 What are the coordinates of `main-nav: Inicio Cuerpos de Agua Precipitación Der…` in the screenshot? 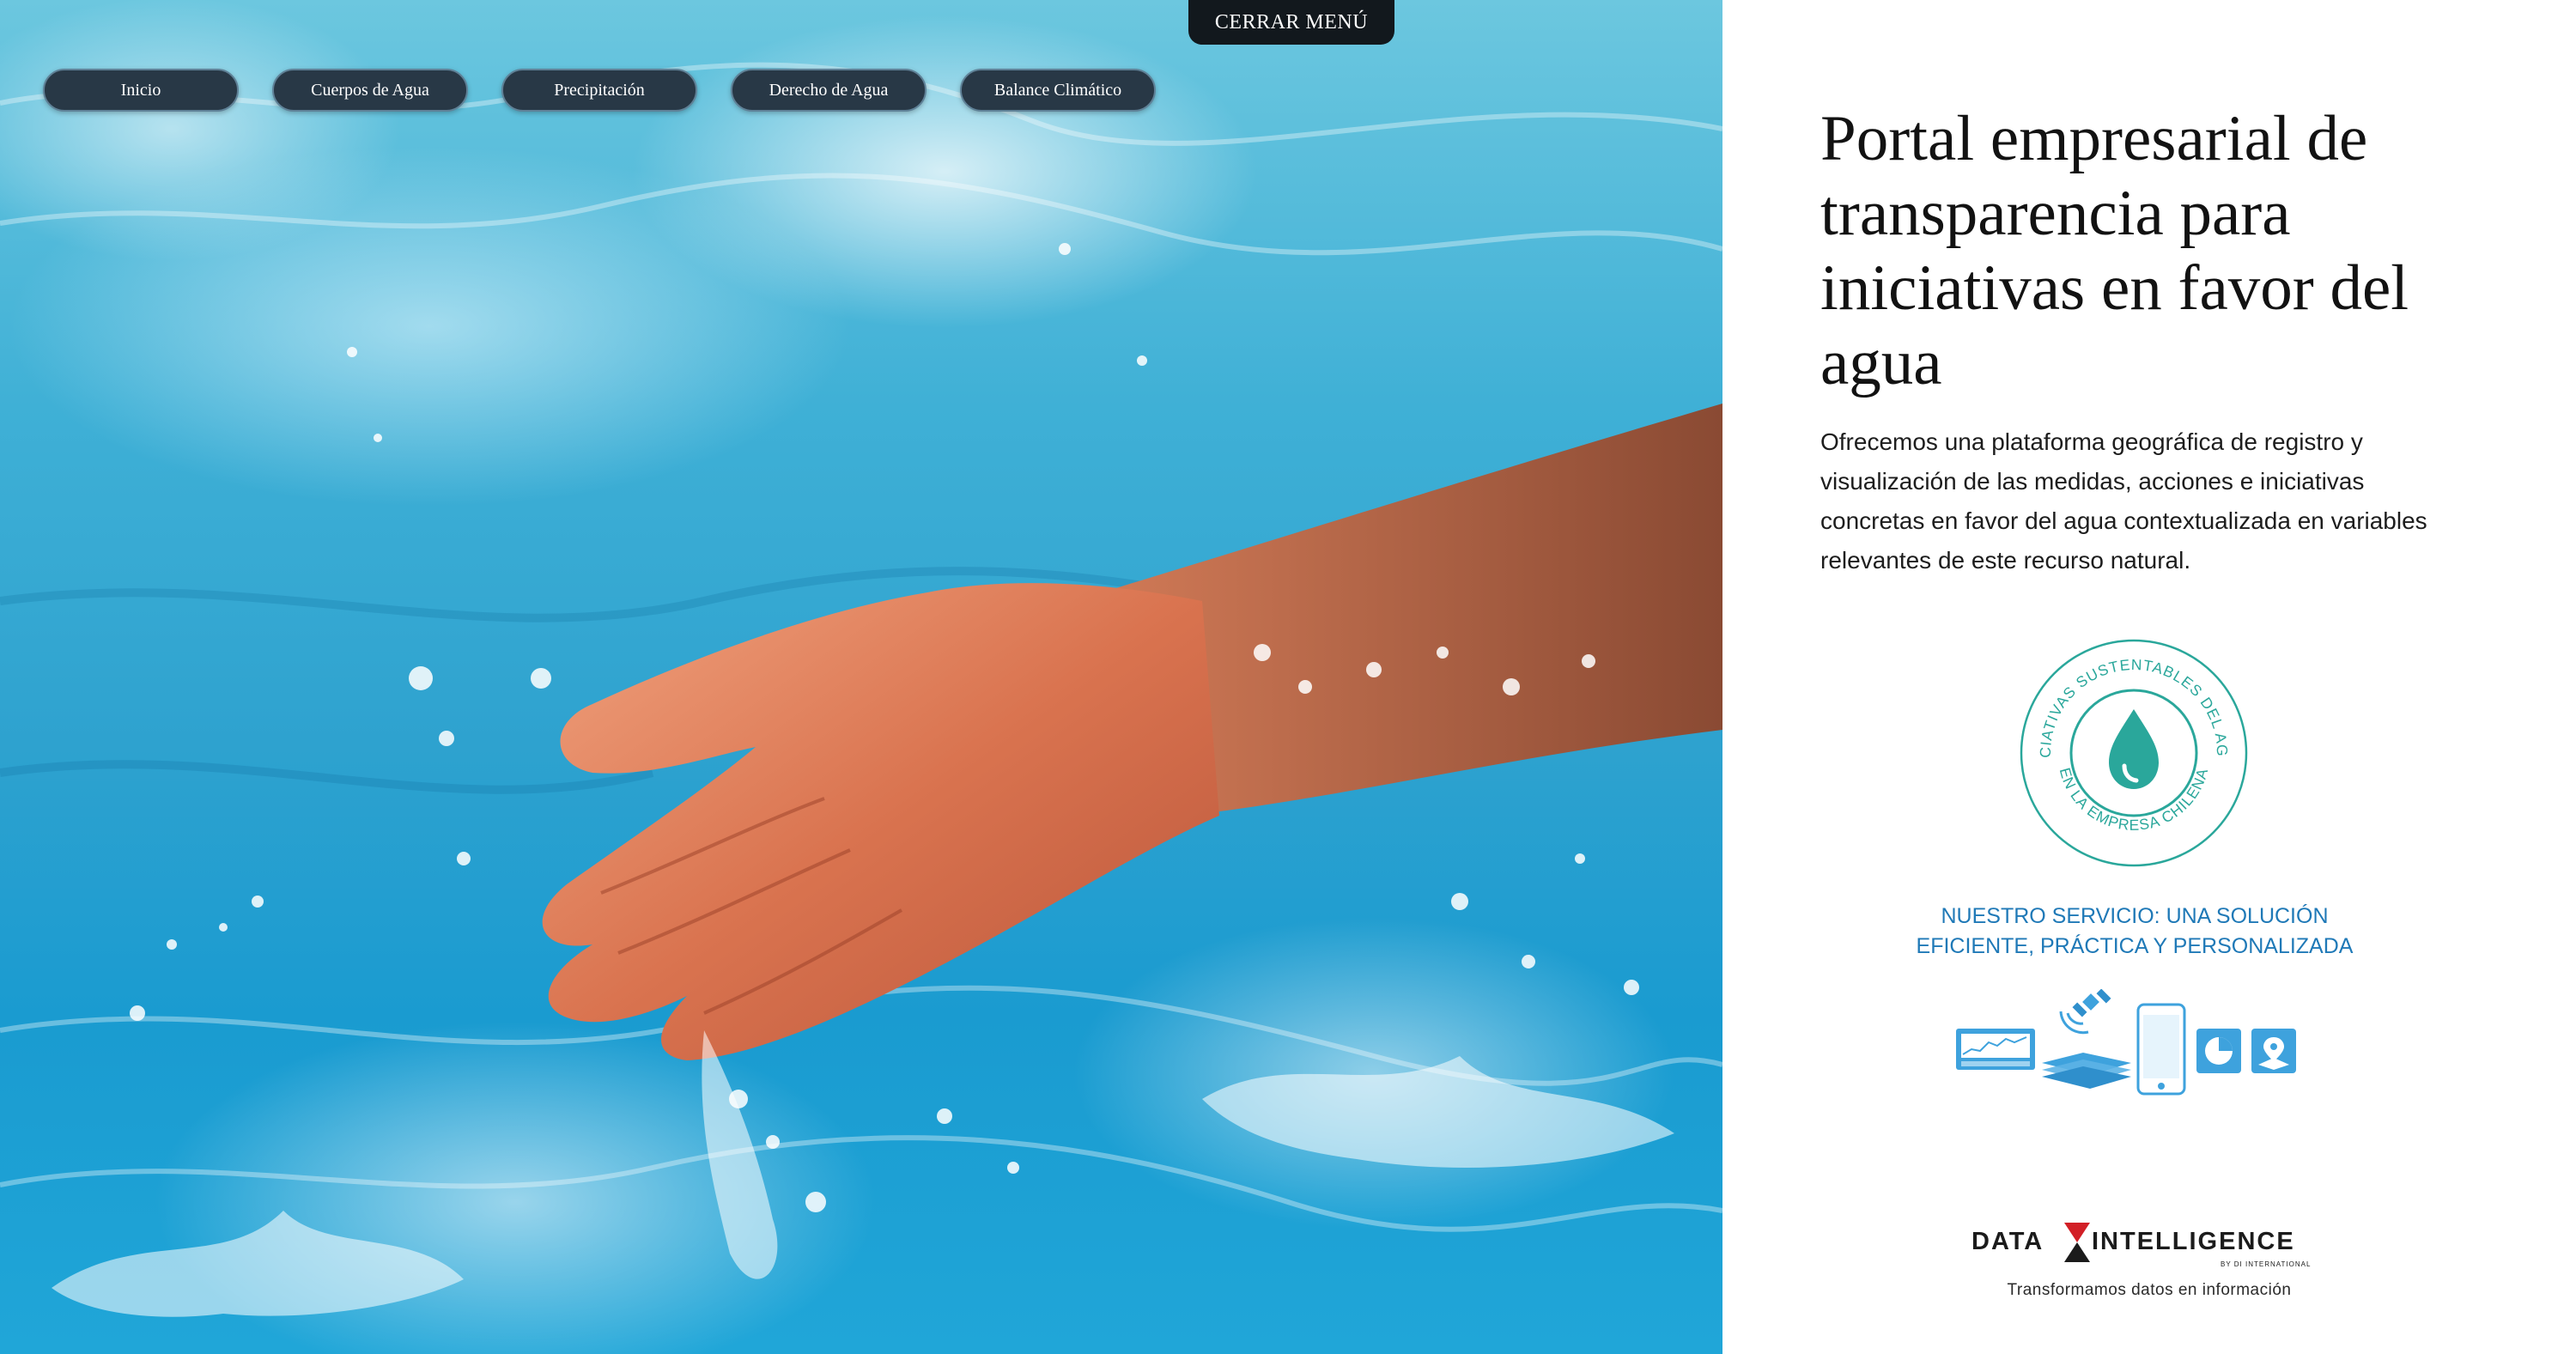 It's located at (599, 91).